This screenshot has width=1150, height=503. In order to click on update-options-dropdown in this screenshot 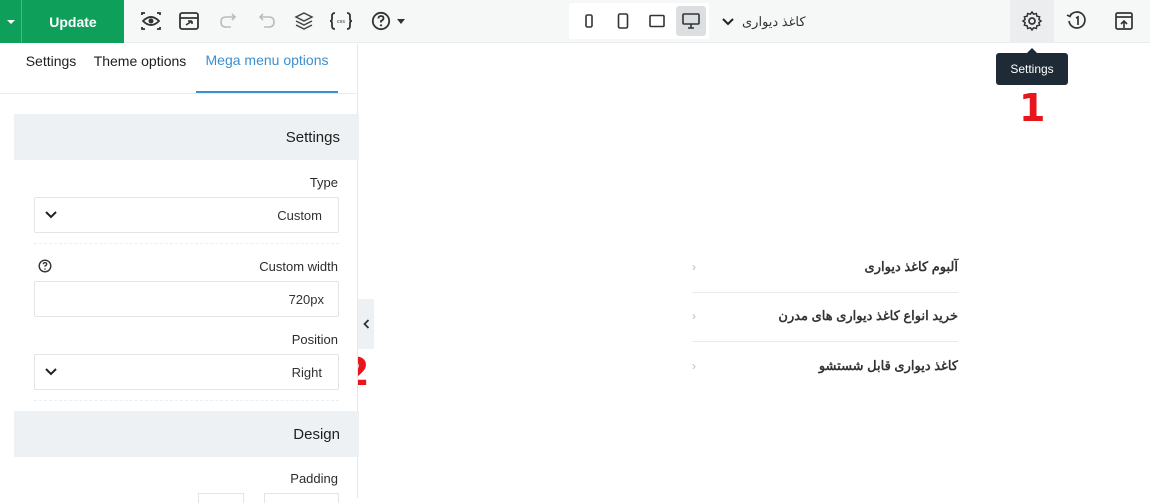, I will do `click(11, 21)`.